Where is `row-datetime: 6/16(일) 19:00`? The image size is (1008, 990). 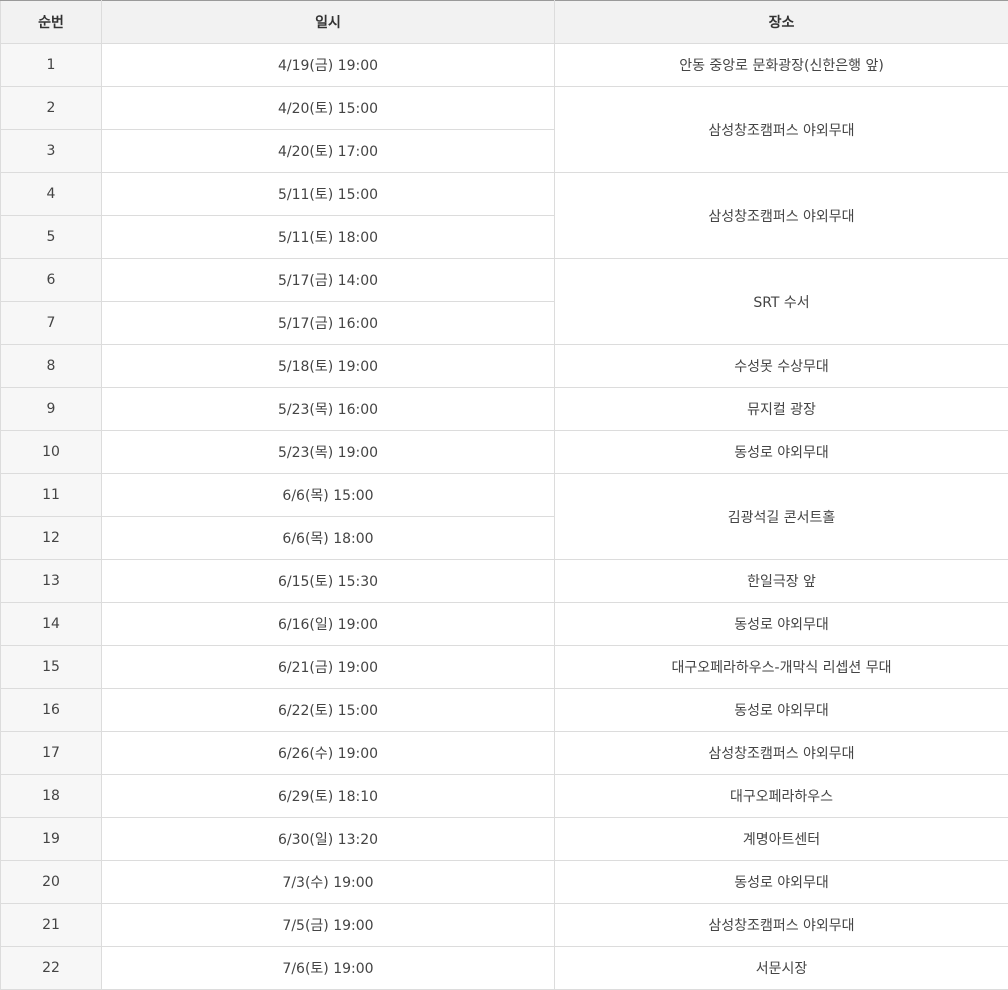
row-datetime: 6/16(일) 19:00 is located at coordinates (328, 624).